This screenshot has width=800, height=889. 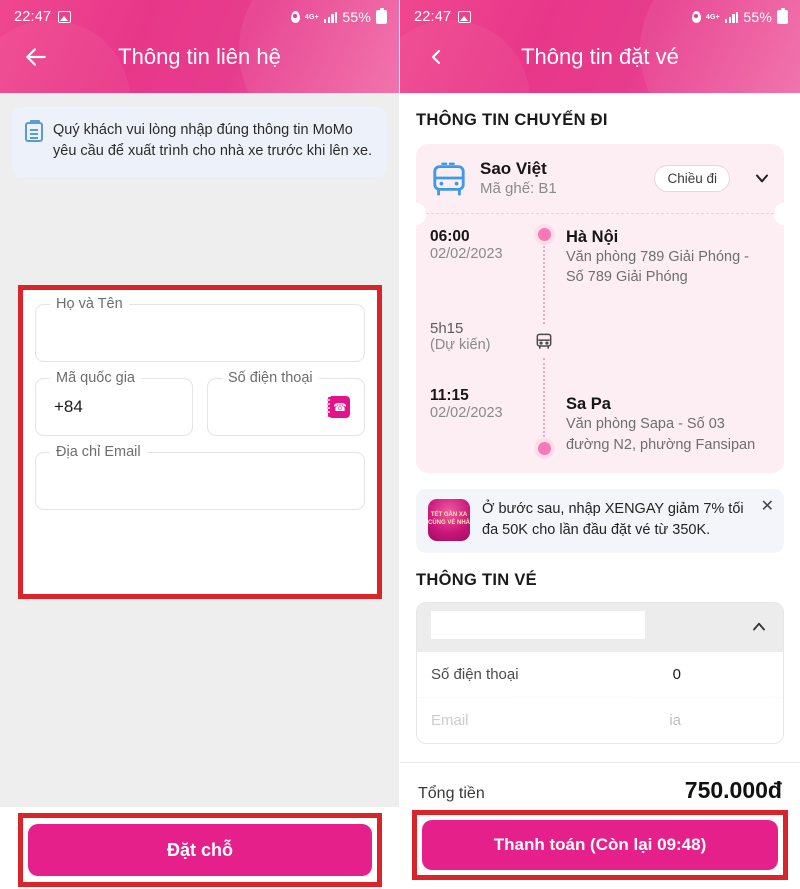 I want to click on redaction-overlay, so click(x=538, y=624).